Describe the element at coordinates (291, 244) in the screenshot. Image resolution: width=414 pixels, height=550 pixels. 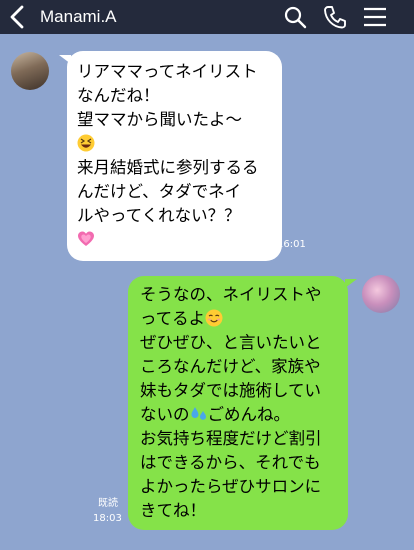
I see `message-timestamp: 16:01` at that location.